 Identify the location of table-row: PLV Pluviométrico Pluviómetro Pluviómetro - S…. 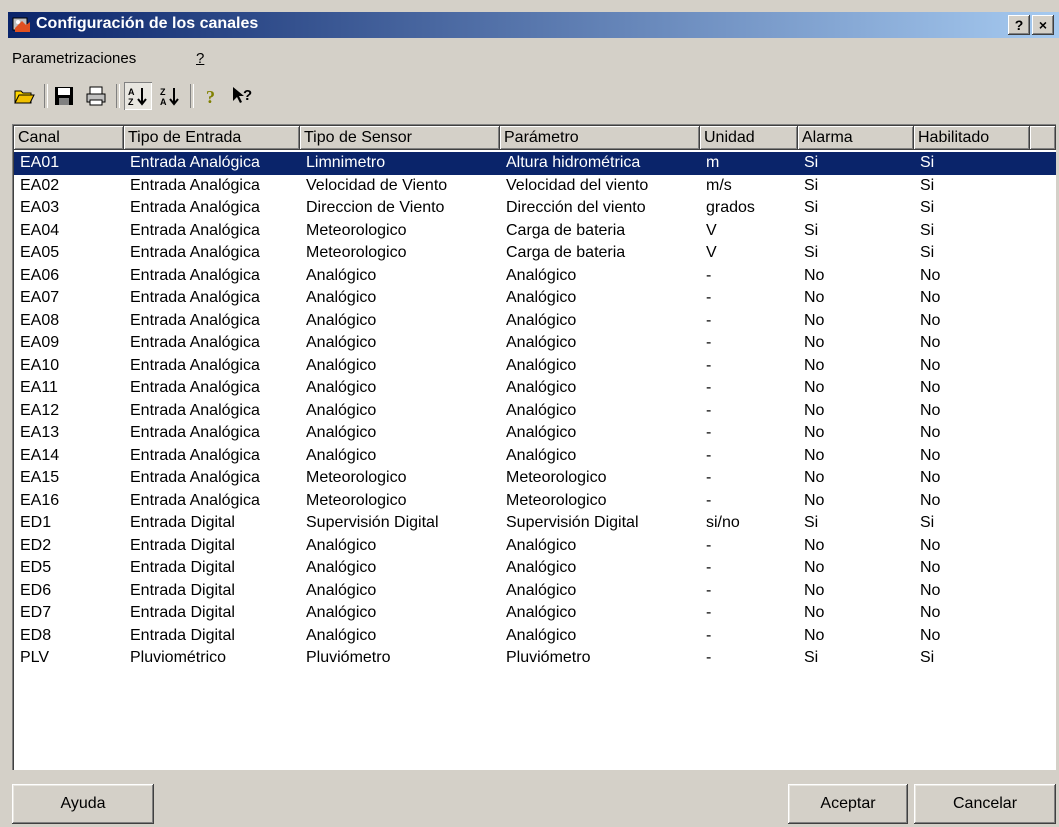
(535, 658).